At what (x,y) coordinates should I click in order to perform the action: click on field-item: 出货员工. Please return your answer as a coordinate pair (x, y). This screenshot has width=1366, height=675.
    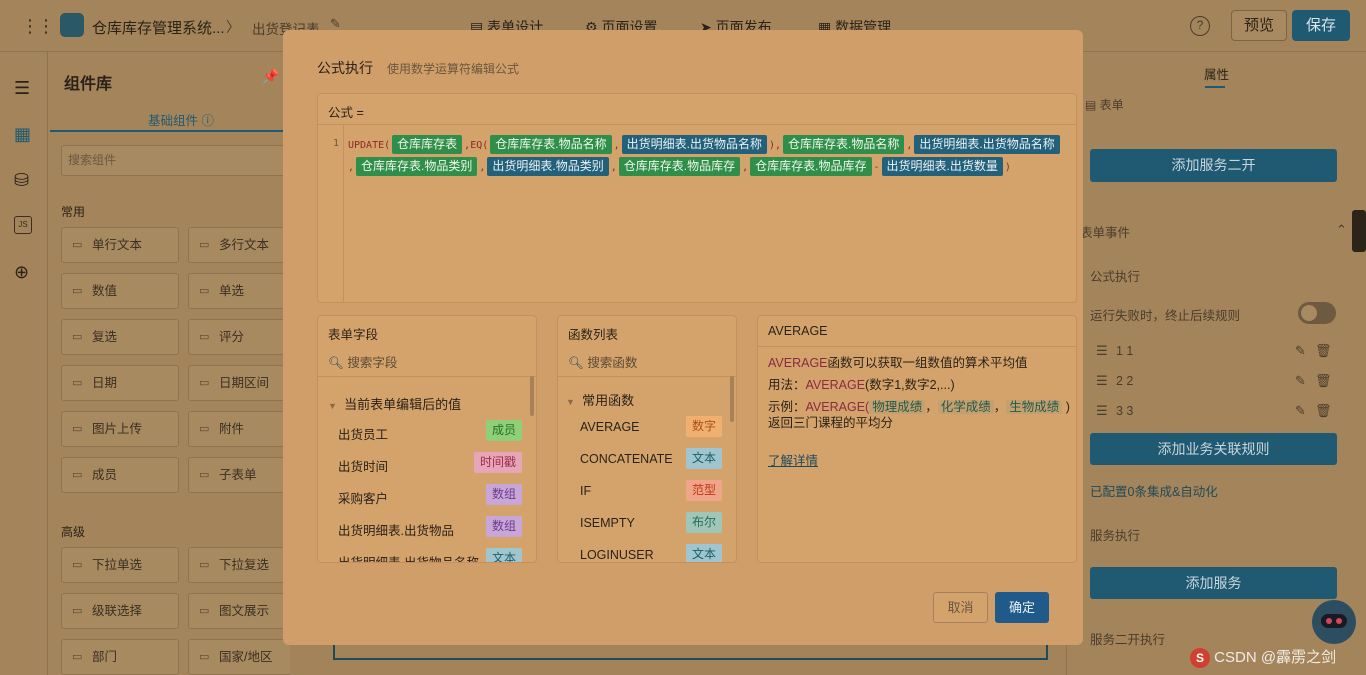
    Looking at the image, I should click on (363, 433).